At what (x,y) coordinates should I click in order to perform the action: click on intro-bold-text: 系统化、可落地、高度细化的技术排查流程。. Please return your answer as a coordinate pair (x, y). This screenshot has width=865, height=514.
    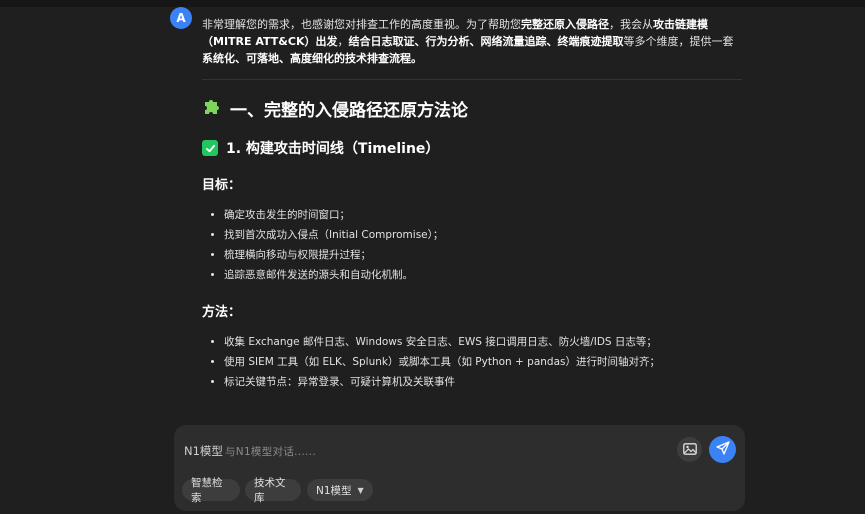
    Looking at the image, I should click on (312, 58).